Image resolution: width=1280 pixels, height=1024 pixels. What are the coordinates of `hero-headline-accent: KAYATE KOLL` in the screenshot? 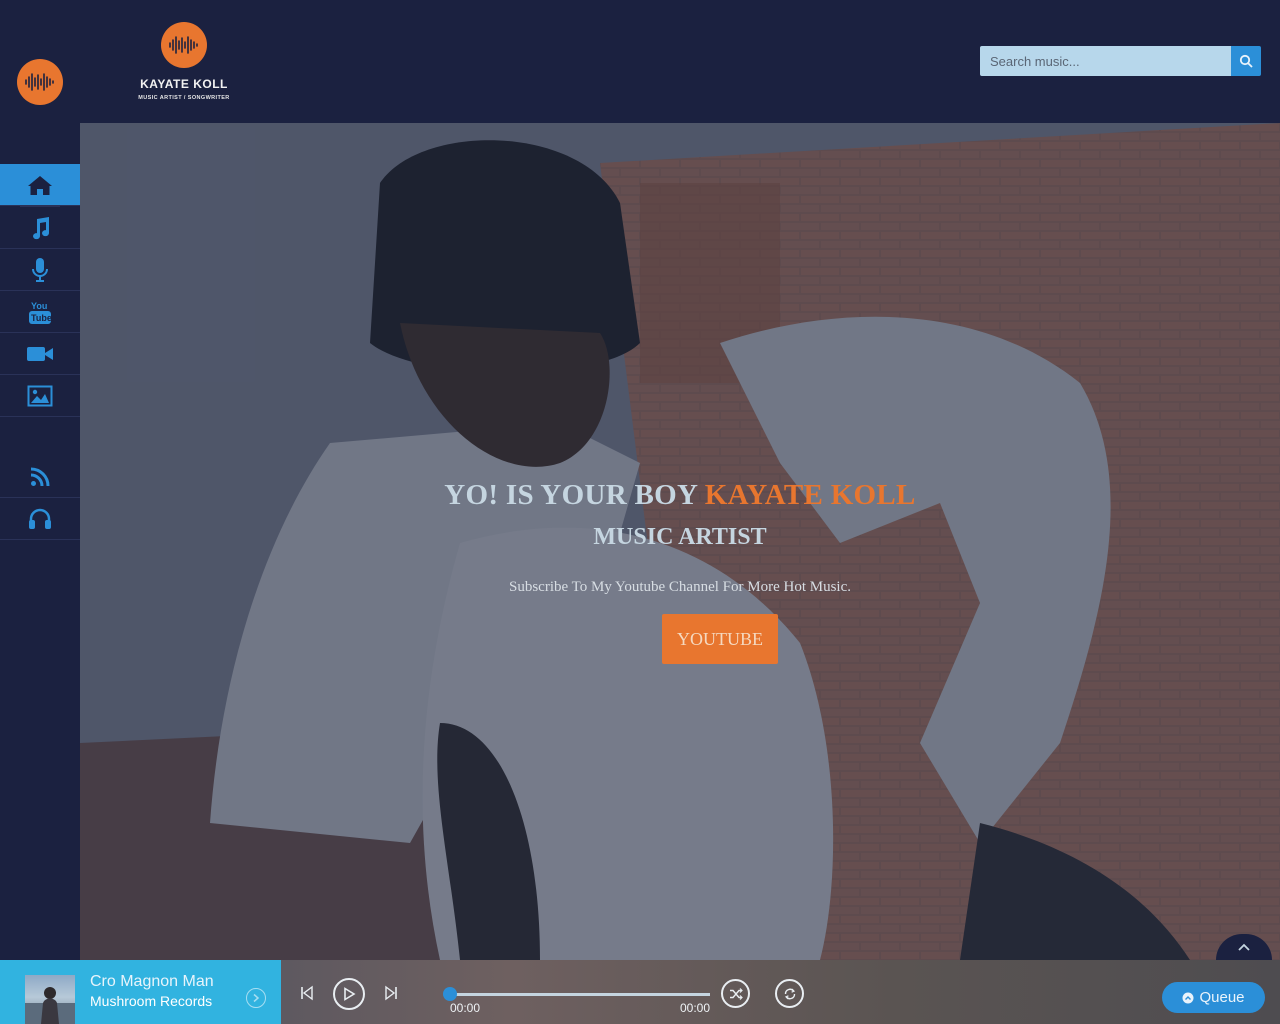 It's located at (810, 495).